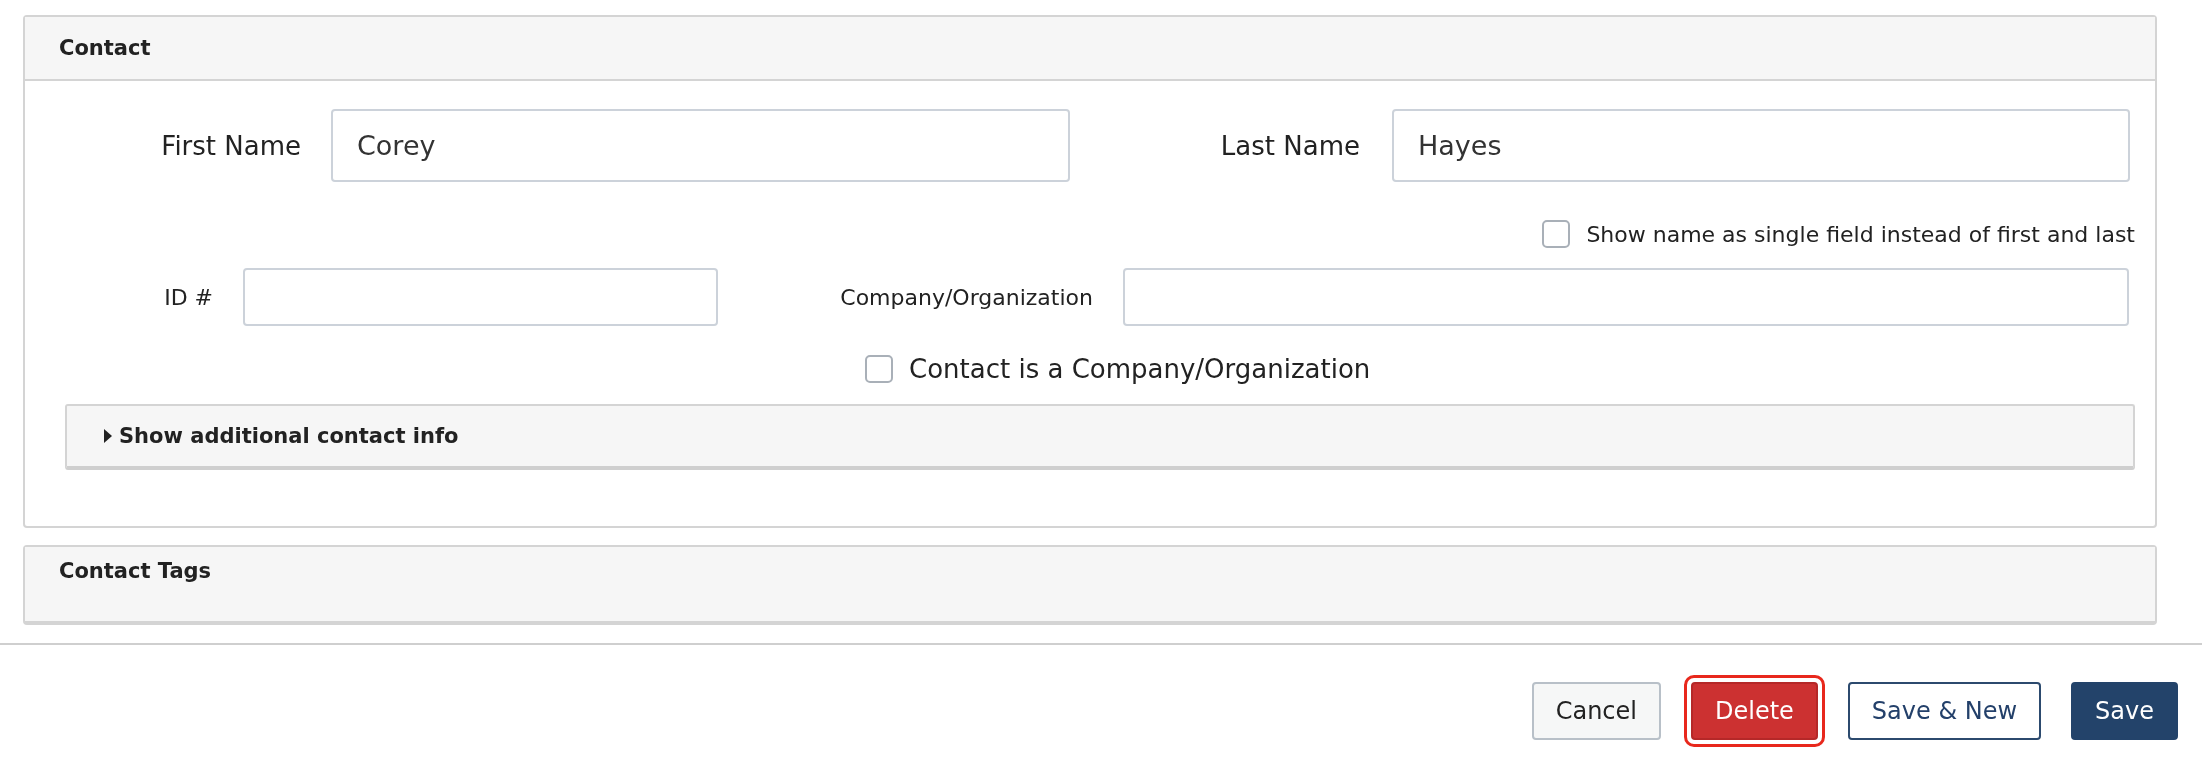 This screenshot has height=776, width=2202. I want to click on action-button: Cancel, so click(1596, 710).